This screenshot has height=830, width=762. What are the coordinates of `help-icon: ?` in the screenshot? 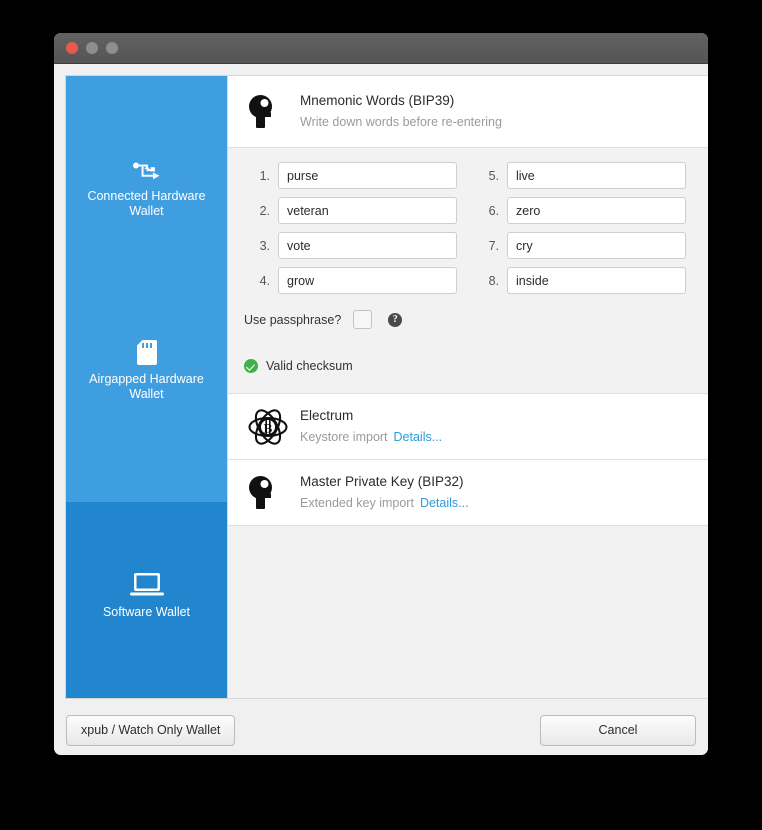 It's located at (395, 319).